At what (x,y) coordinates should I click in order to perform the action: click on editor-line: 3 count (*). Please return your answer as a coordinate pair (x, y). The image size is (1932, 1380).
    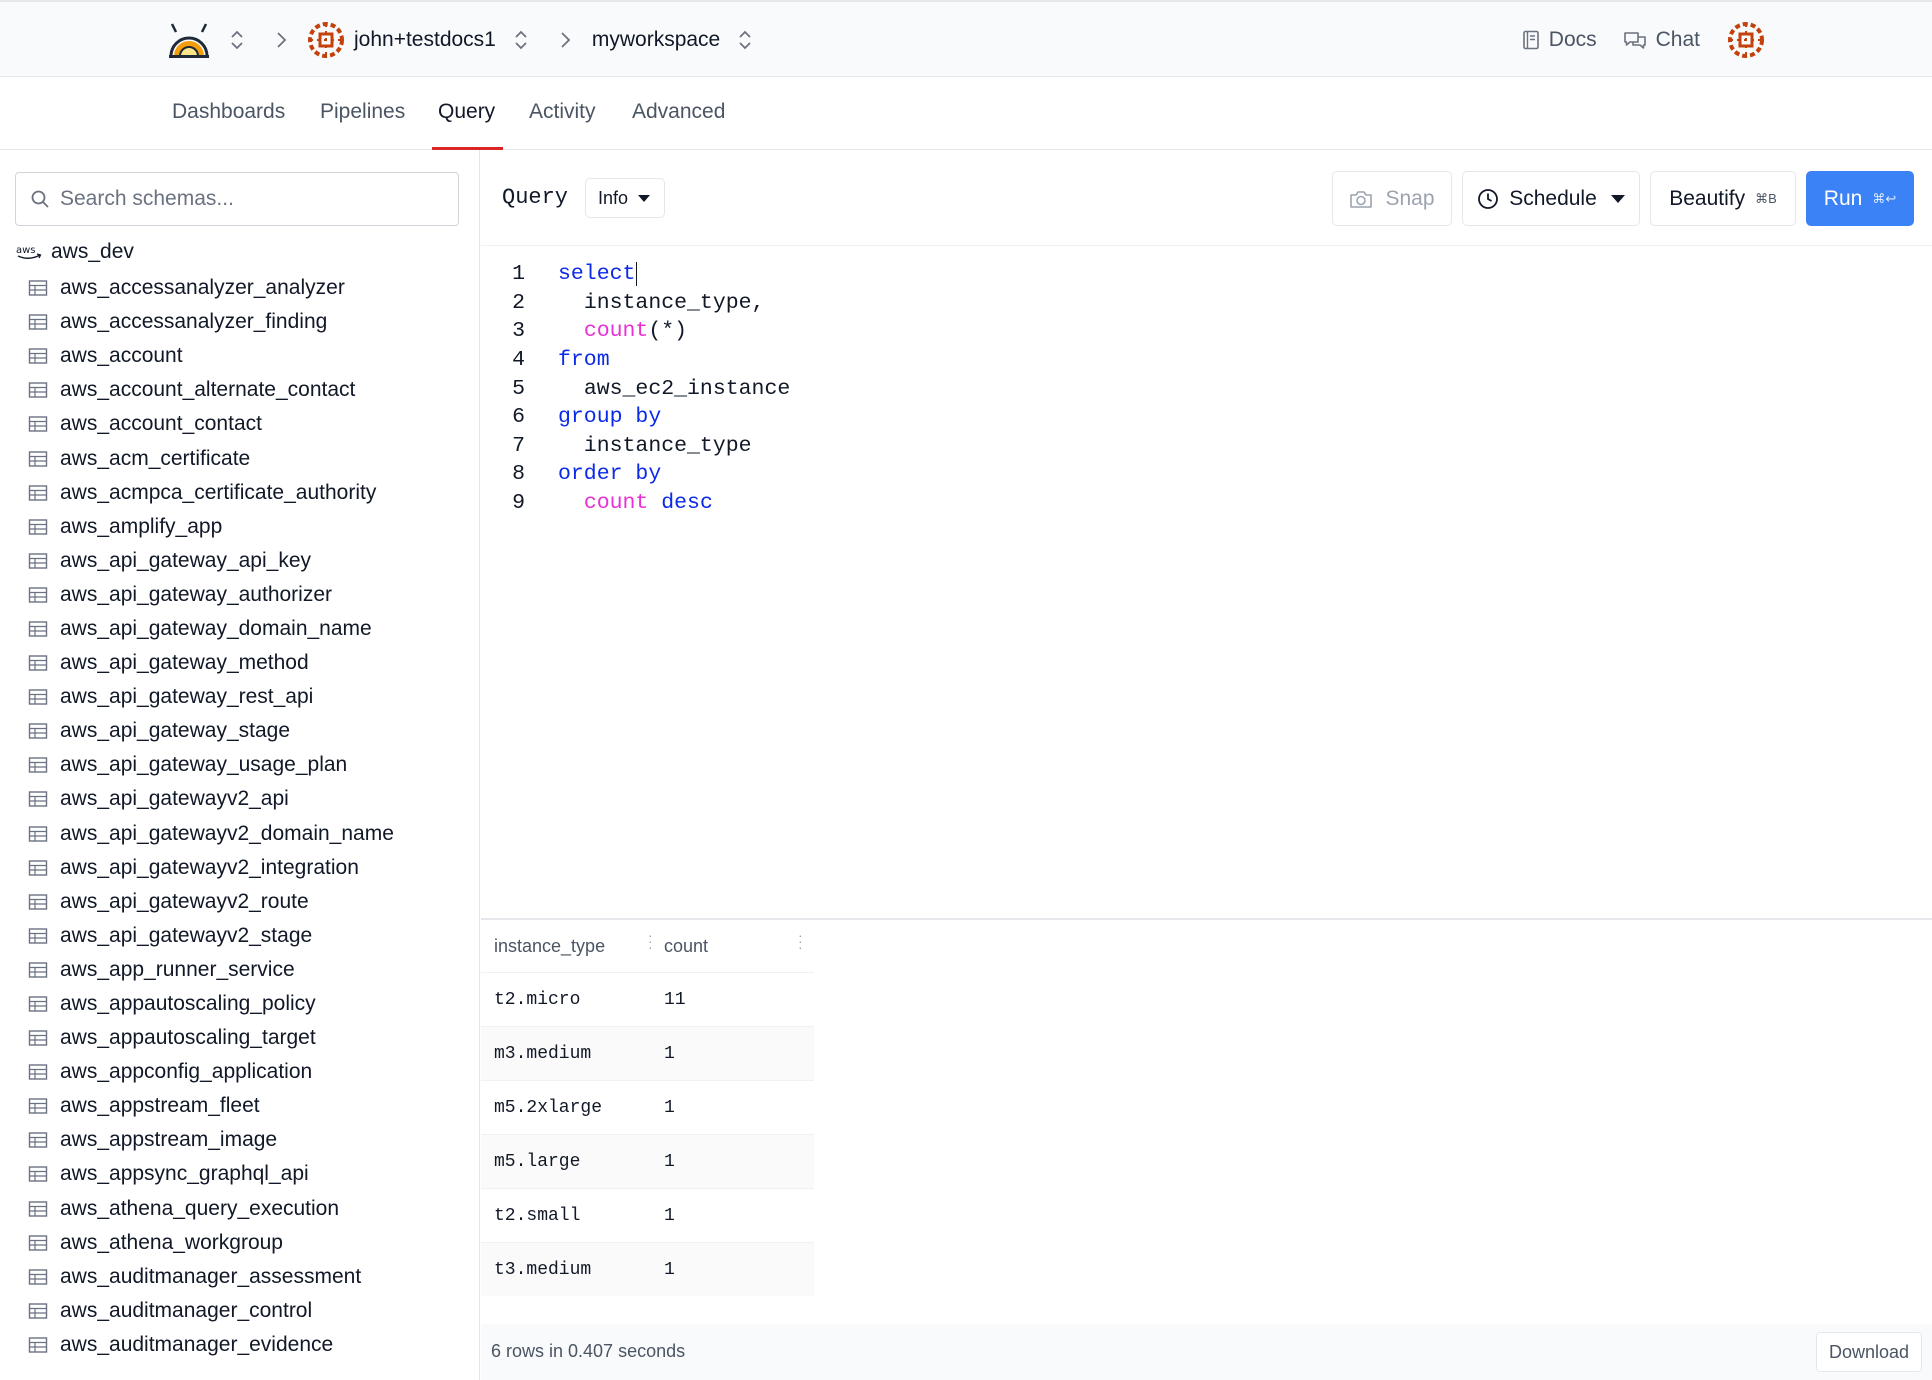
    Looking at the image, I should click on (584, 331).